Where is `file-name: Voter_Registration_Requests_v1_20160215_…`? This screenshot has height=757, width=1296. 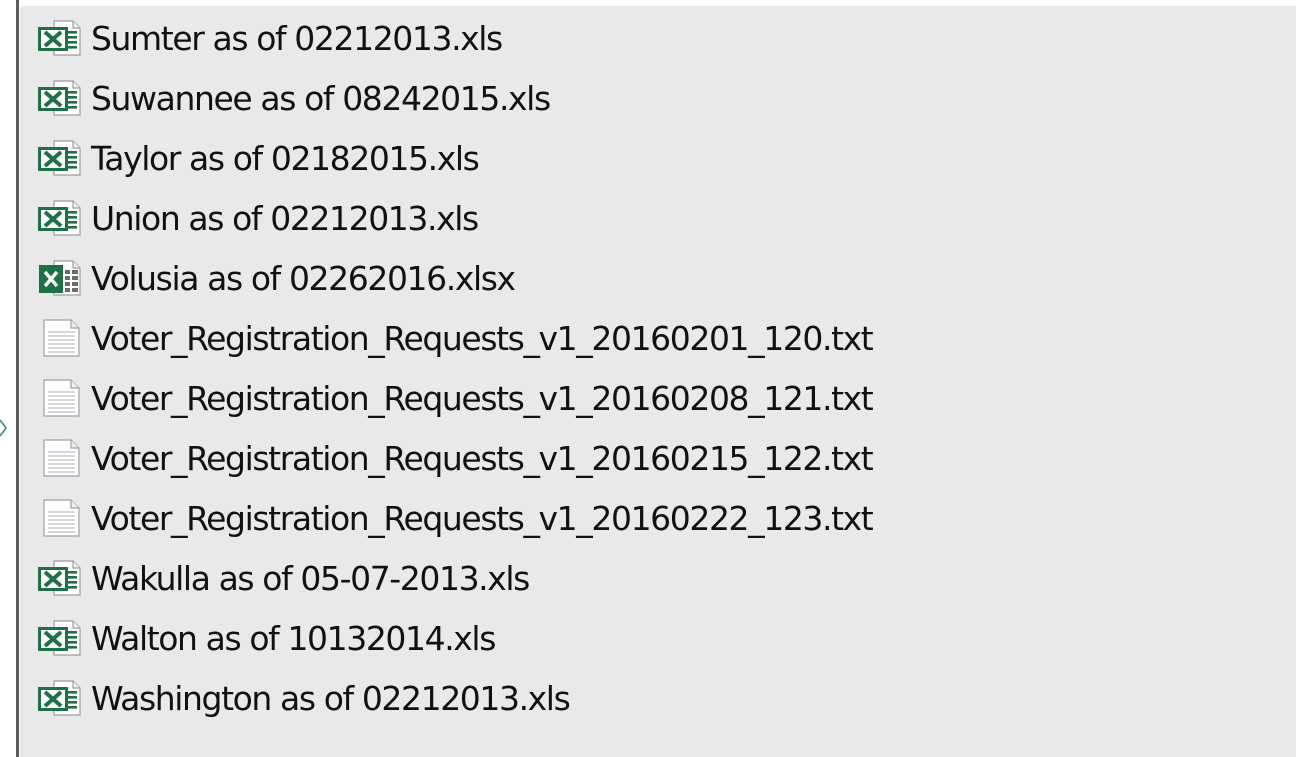
file-name: Voter_Registration_Requests_v1_20160215_… is located at coordinates (482, 458).